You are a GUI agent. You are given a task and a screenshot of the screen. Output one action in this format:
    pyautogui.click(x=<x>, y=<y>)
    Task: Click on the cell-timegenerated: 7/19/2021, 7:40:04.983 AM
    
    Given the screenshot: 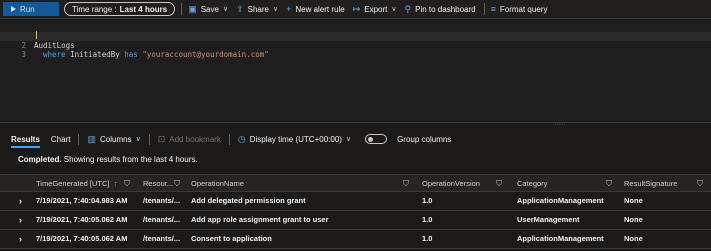 What is the action you would take?
    pyautogui.click(x=82, y=200)
    